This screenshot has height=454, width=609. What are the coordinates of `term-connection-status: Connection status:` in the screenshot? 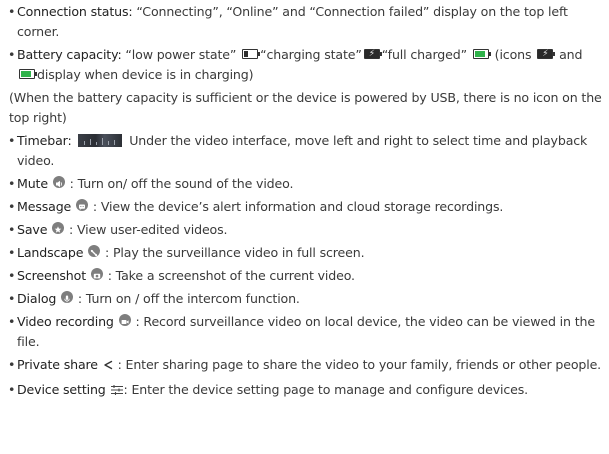 It's located at (75, 11).